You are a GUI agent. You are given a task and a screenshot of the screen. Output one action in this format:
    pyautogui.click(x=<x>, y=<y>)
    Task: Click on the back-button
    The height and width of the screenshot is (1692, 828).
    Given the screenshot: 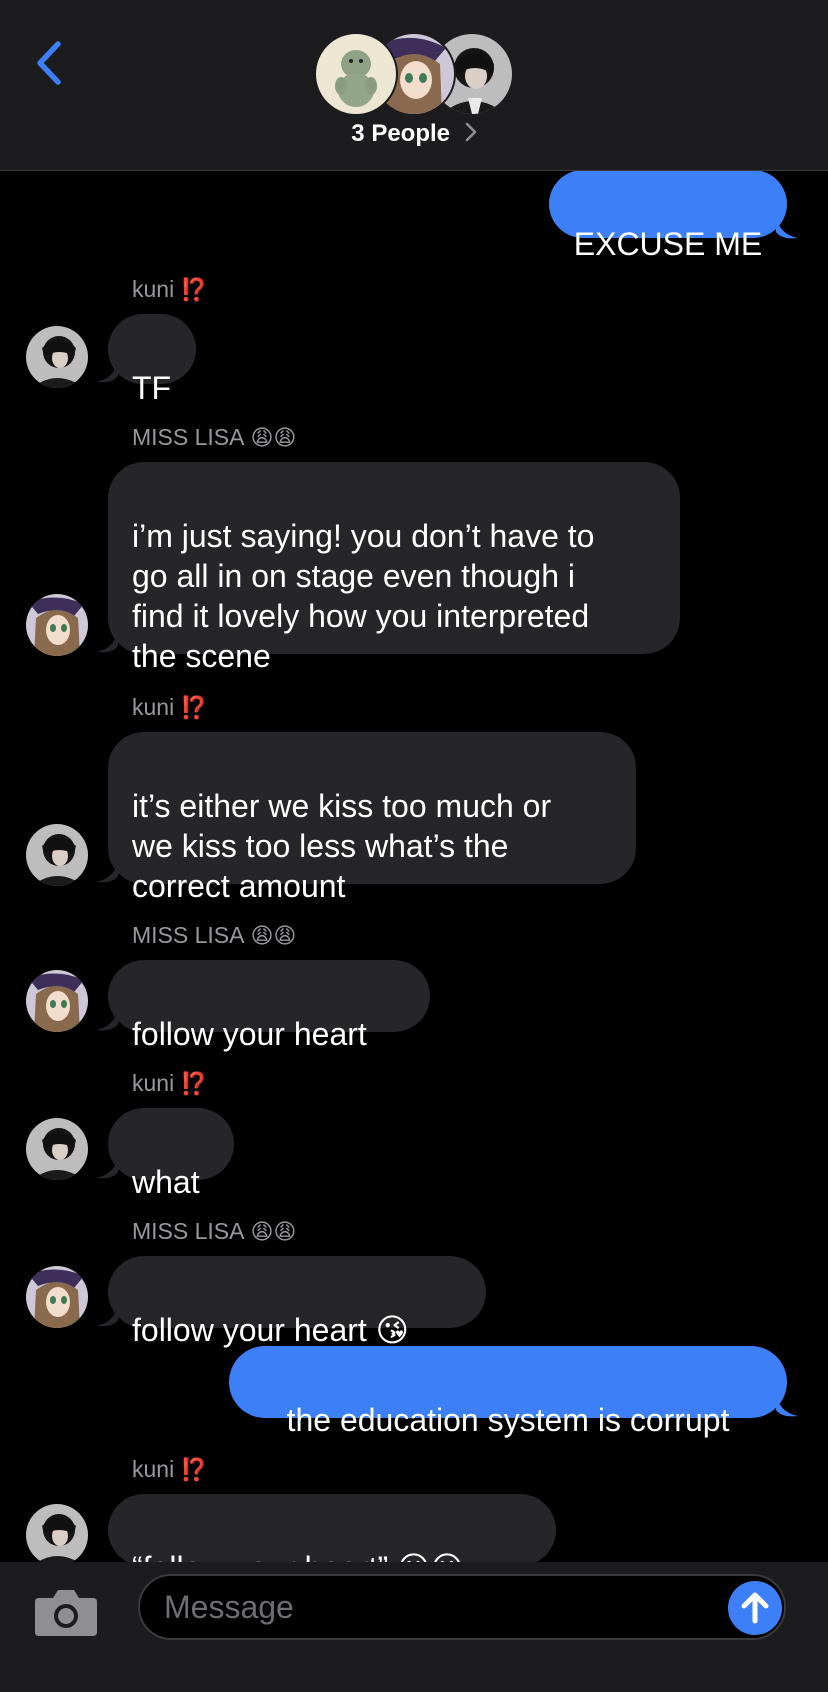 What is the action you would take?
    pyautogui.click(x=50, y=63)
    